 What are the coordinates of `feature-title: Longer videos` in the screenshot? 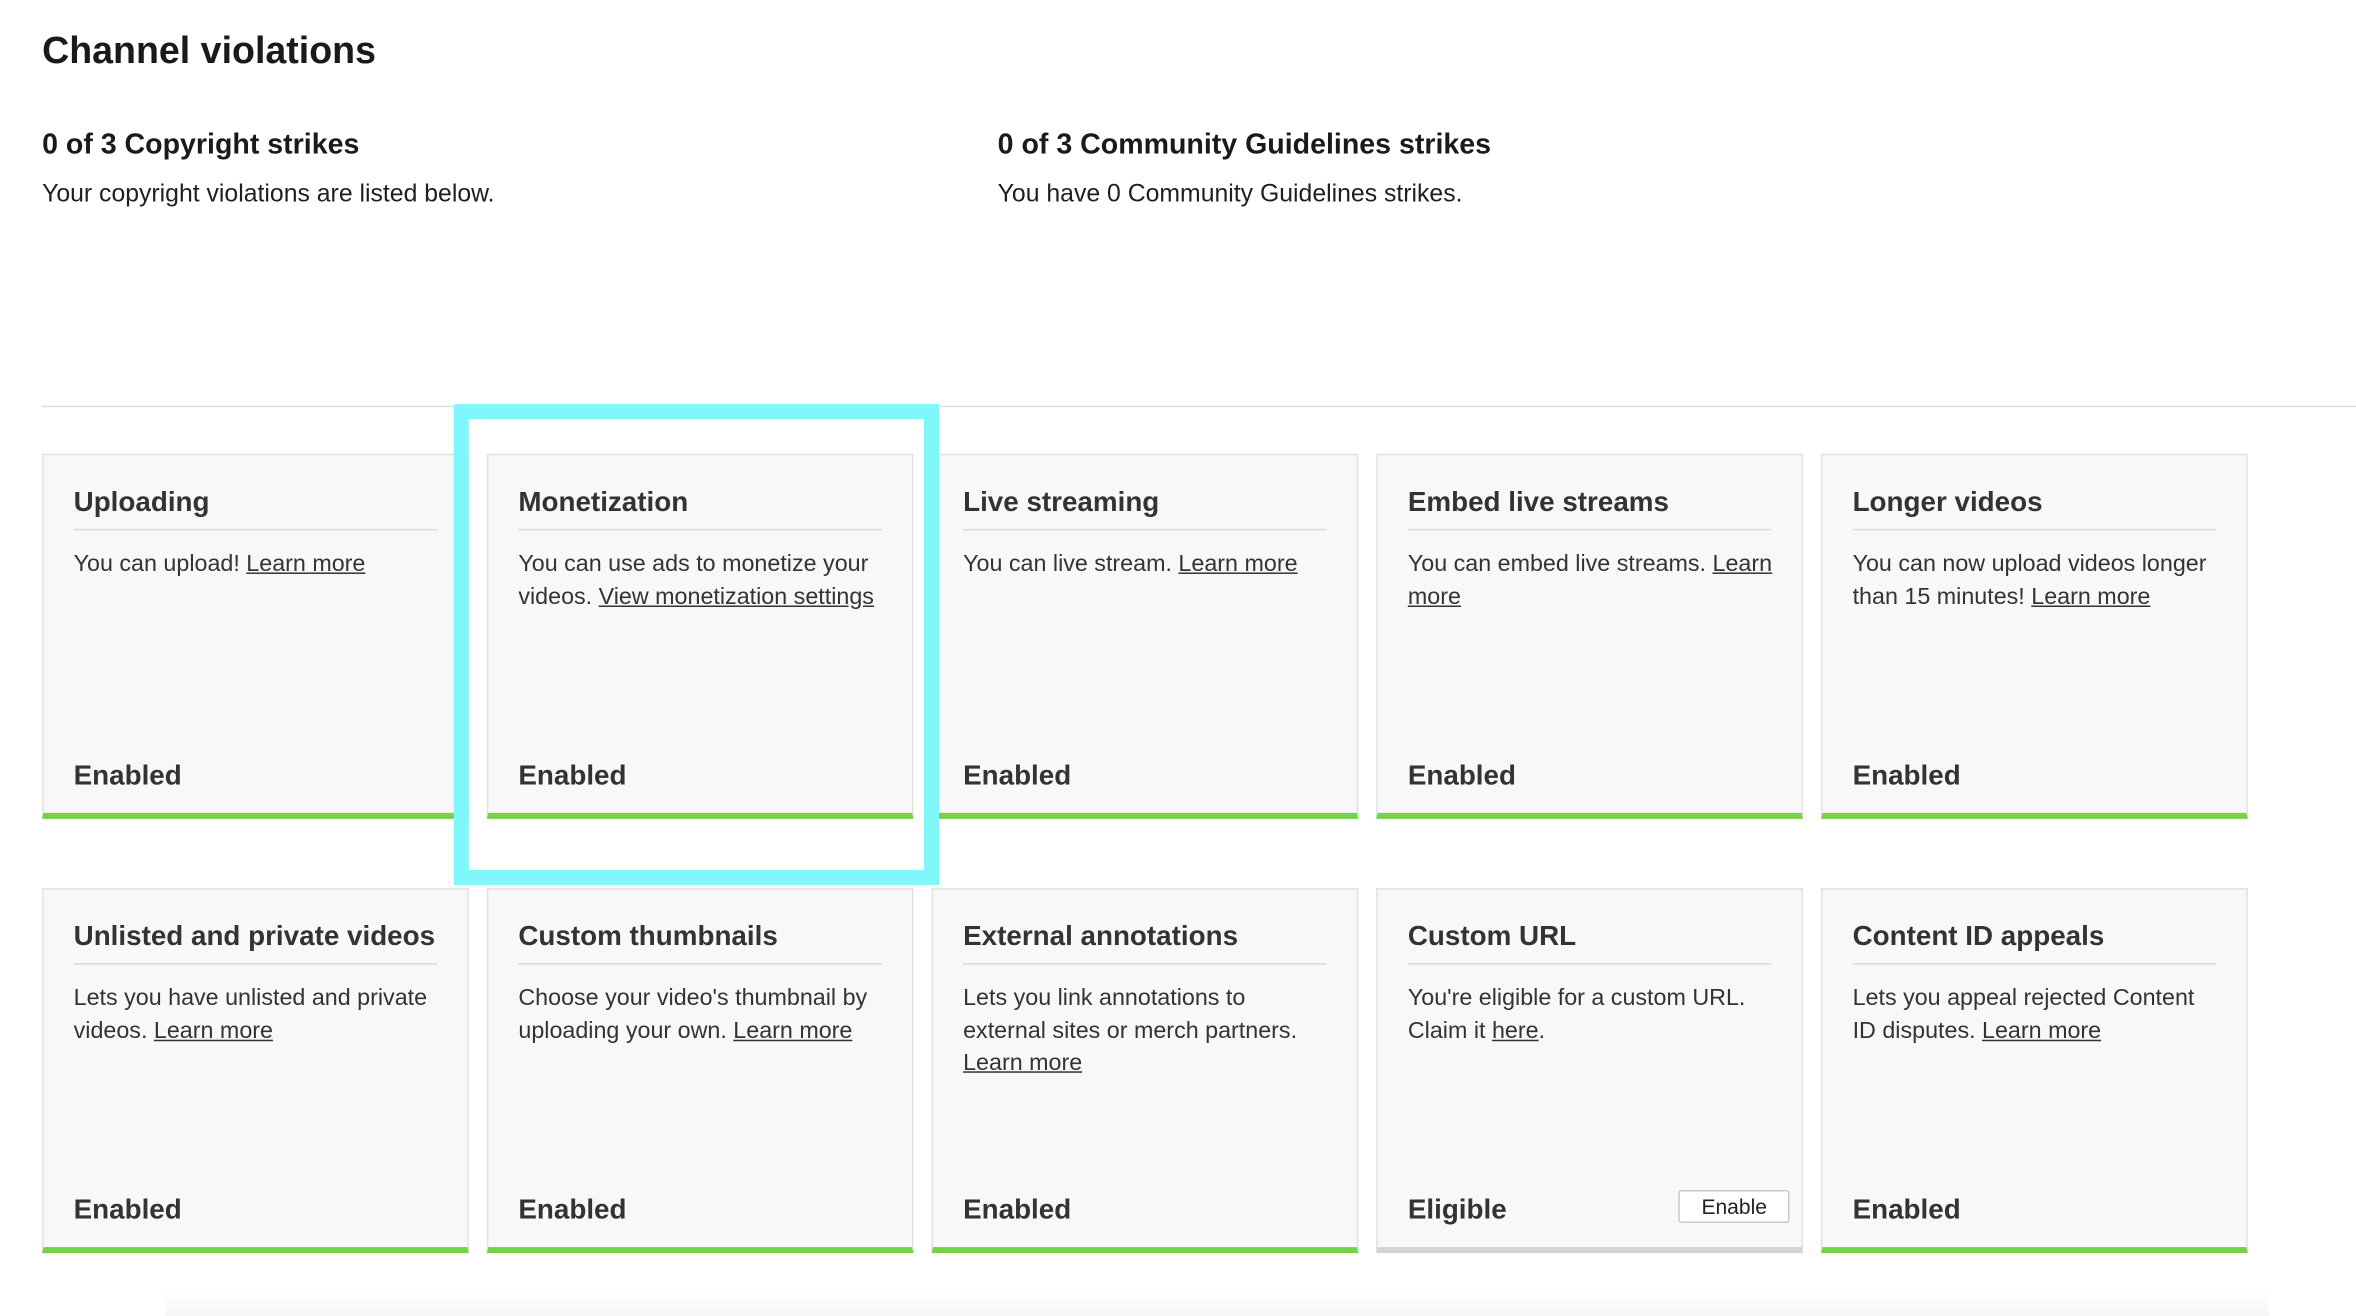 It's located at (2034, 508).